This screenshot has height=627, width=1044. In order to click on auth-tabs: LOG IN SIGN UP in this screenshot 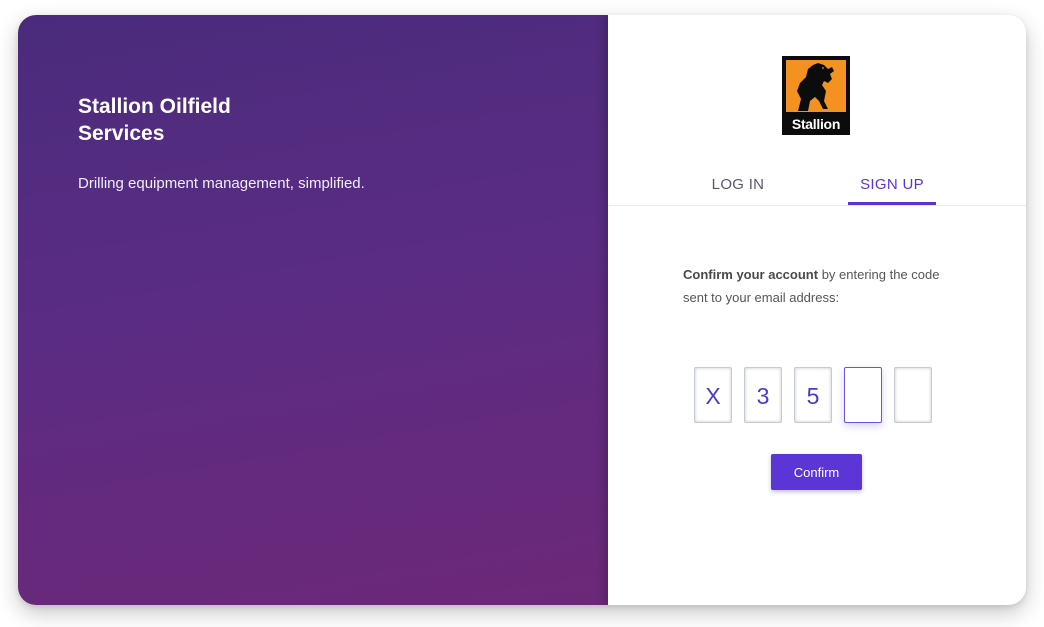, I will do `click(817, 185)`.